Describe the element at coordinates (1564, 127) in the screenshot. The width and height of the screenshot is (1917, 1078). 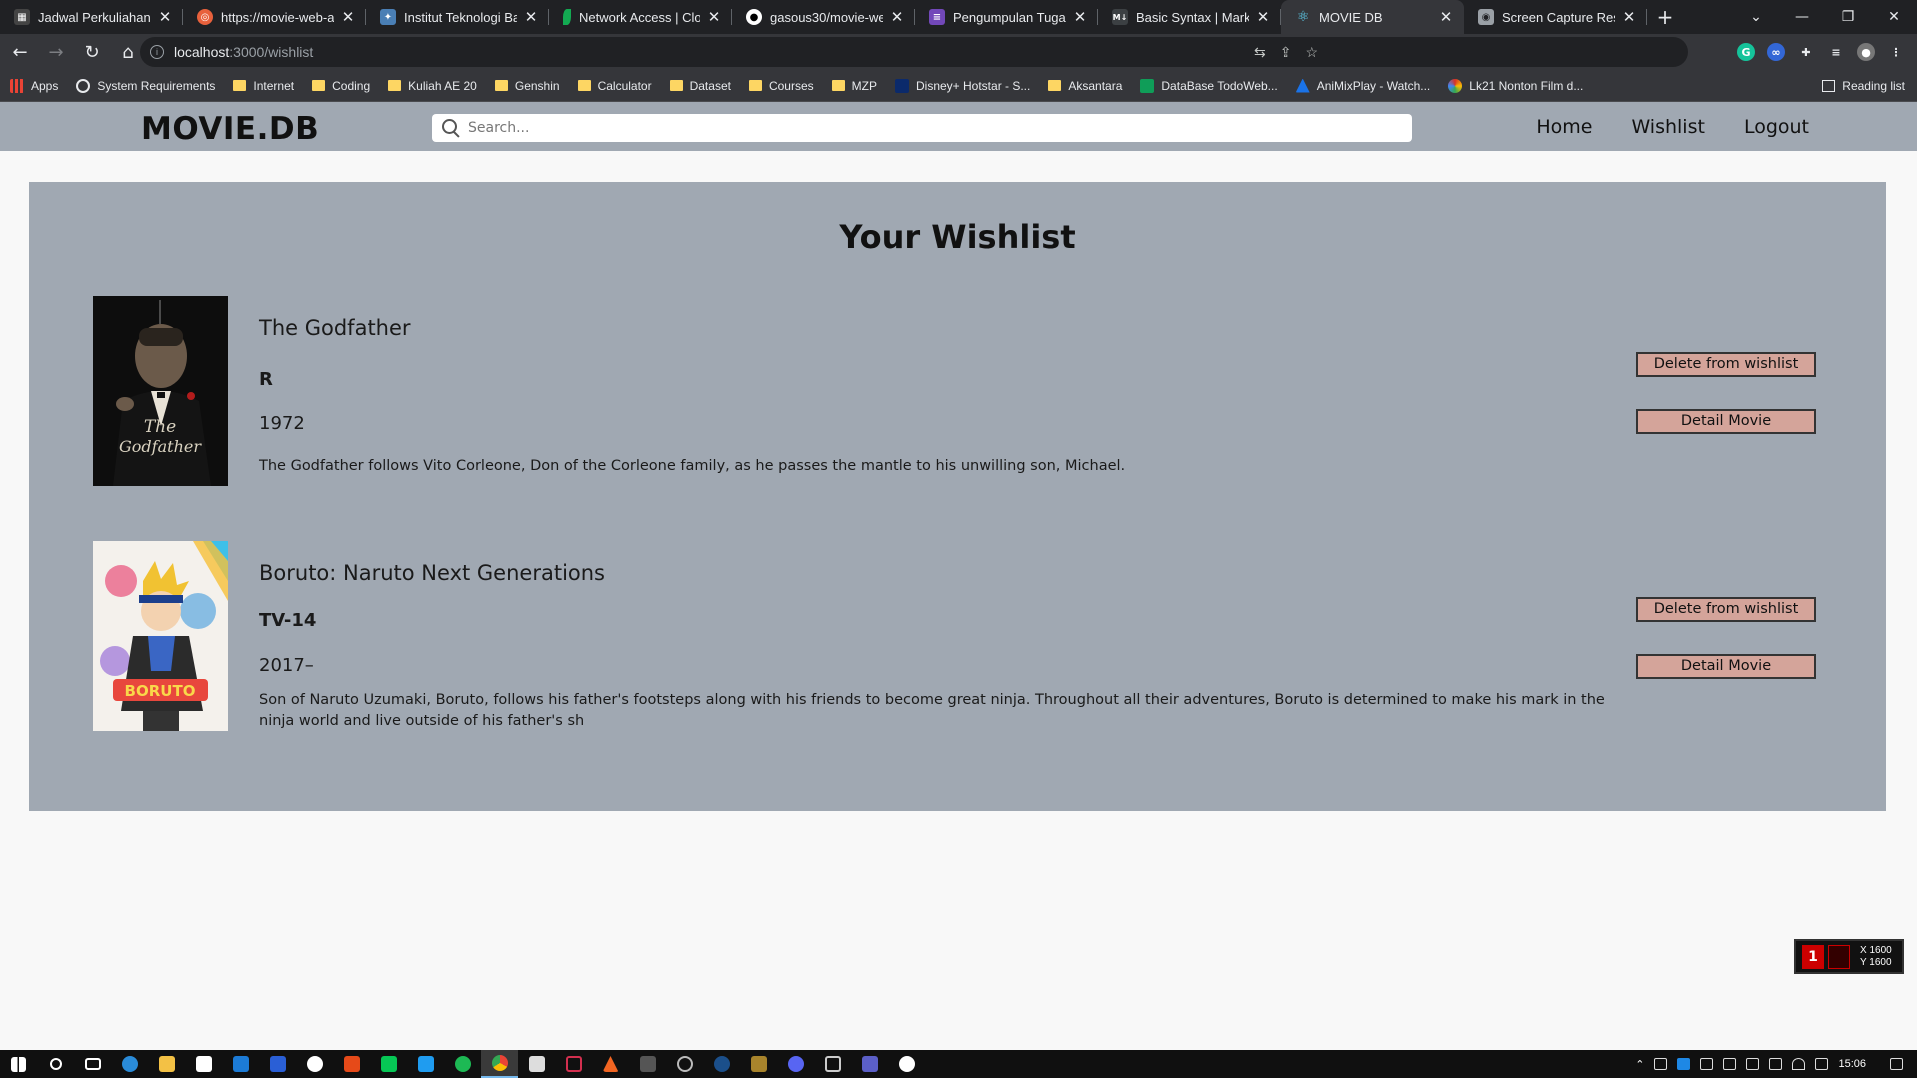
I see `nav-home: Home` at that location.